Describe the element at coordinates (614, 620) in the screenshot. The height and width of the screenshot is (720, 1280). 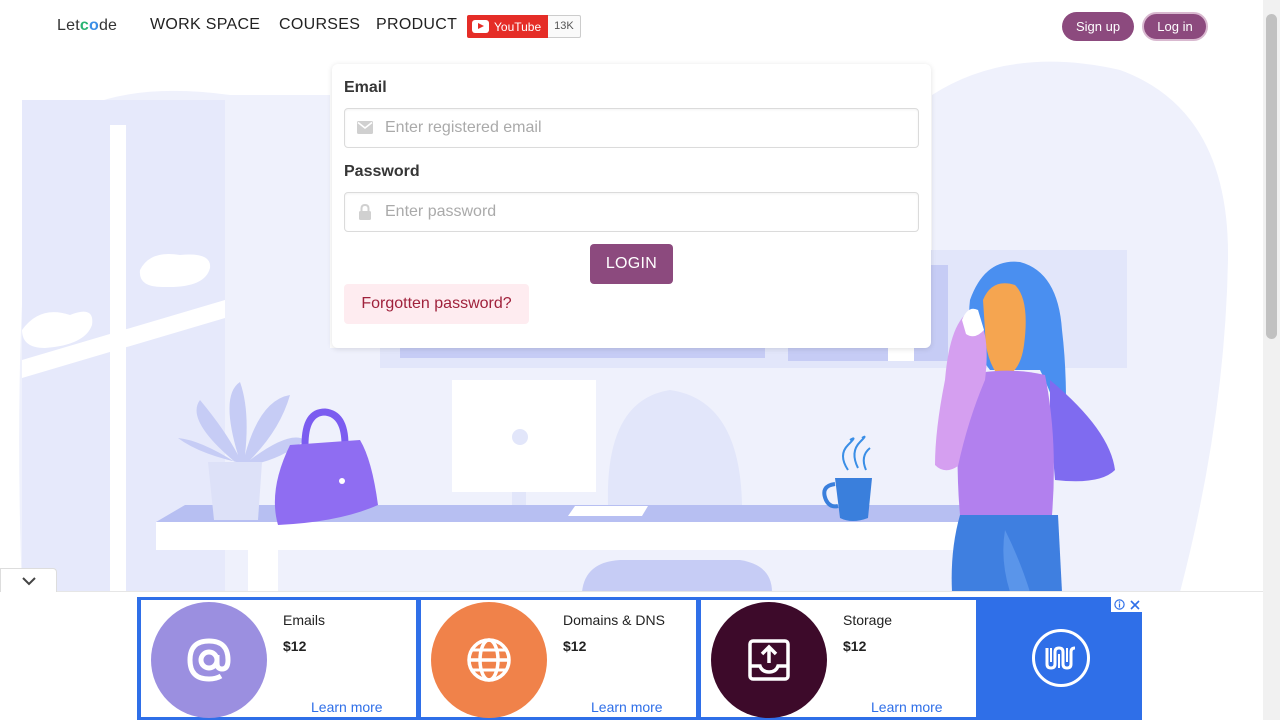
I see `ad-title: Domains & DNS` at that location.